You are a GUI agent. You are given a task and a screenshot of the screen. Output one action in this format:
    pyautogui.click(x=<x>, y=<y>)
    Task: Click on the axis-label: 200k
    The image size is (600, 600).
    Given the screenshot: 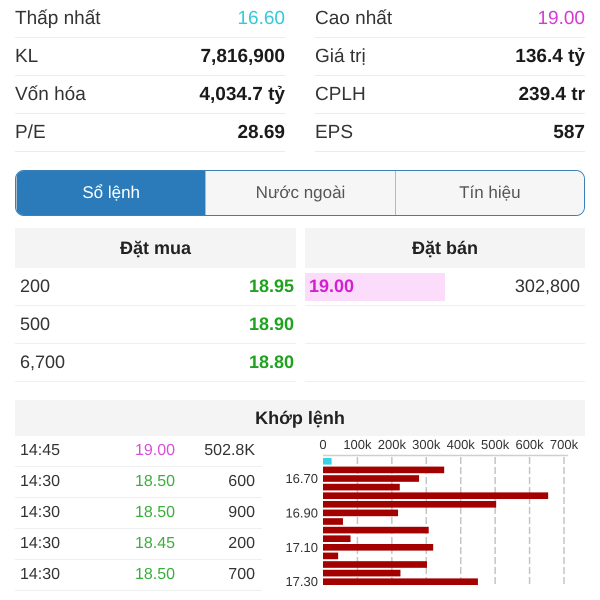 What is the action you would take?
    pyautogui.click(x=392, y=444)
    